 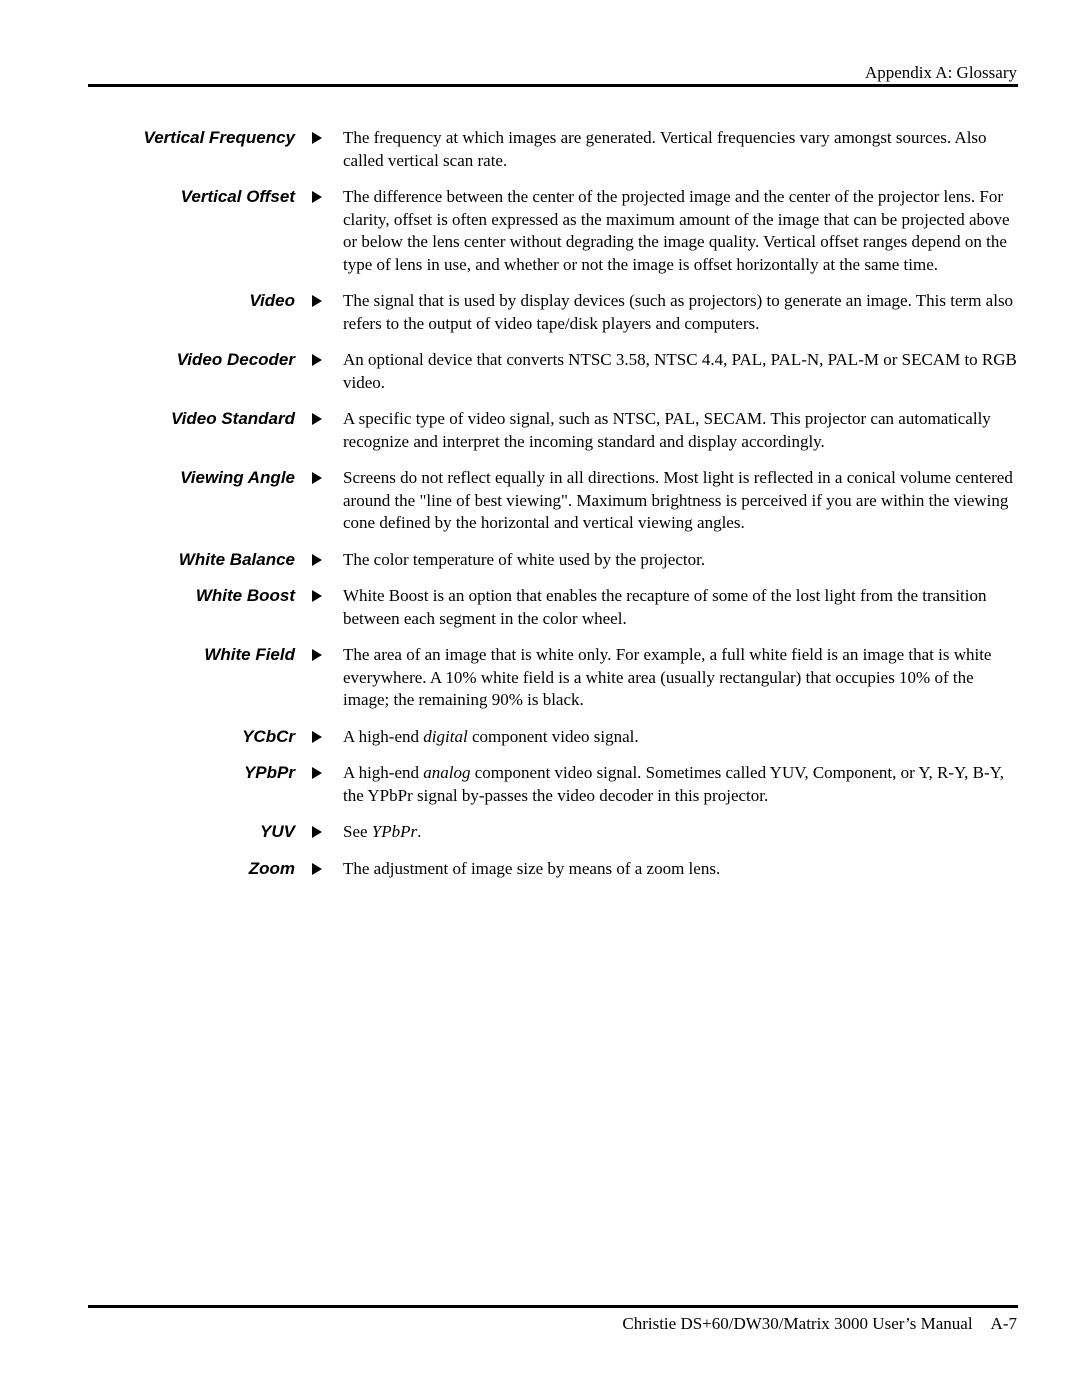 I want to click on glossary-term: White Boost, so click(x=245, y=595).